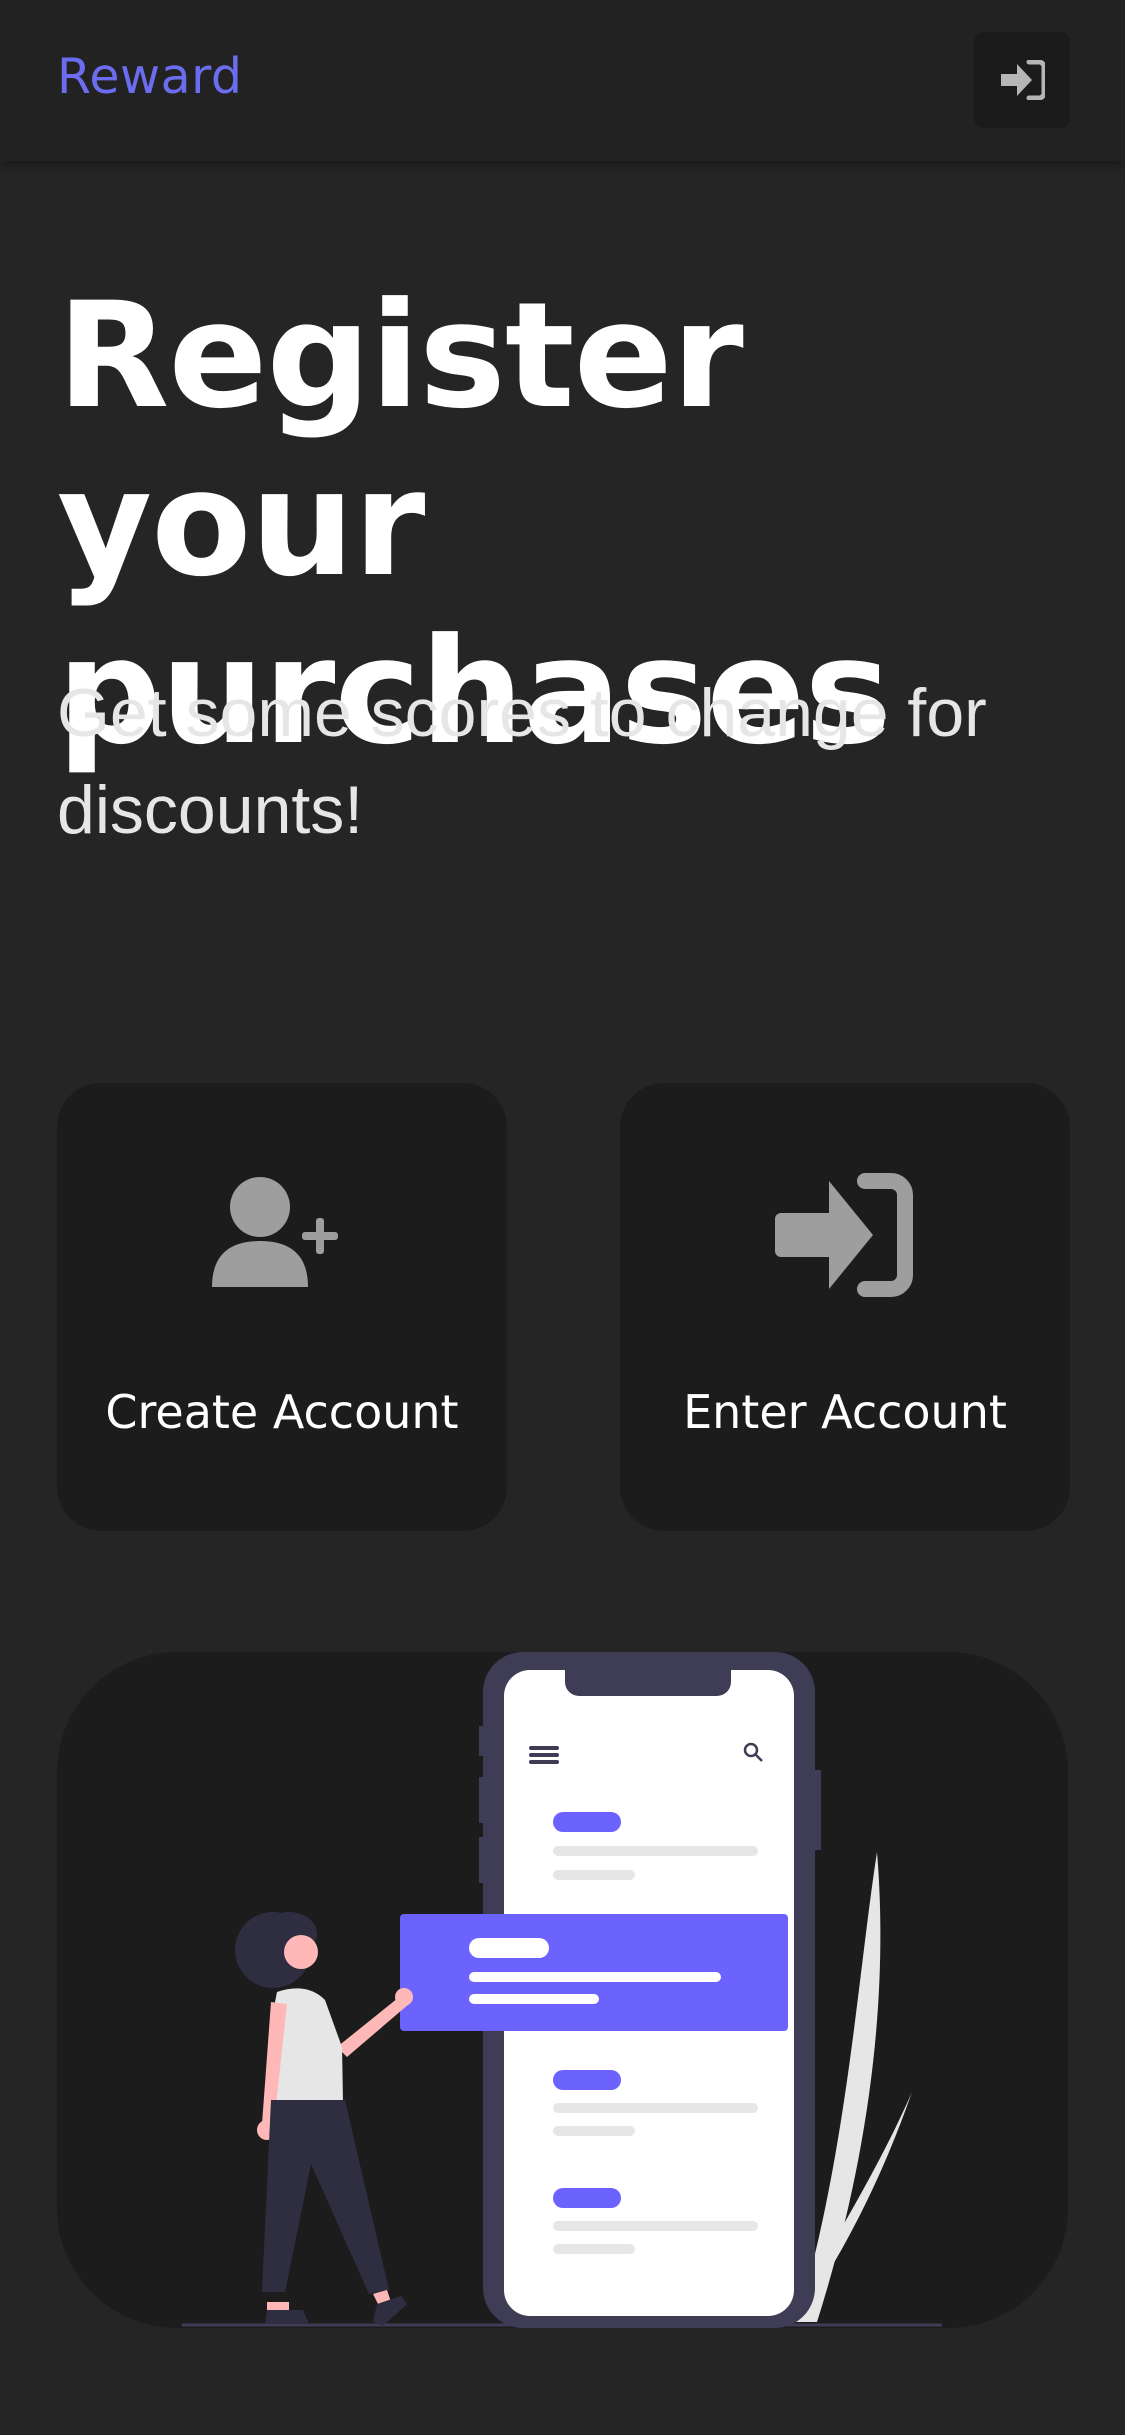 The height and width of the screenshot is (2435, 1125). Describe the element at coordinates (282, 1307) in the screenshot. I see `create-account-button: Create Account` at that location.